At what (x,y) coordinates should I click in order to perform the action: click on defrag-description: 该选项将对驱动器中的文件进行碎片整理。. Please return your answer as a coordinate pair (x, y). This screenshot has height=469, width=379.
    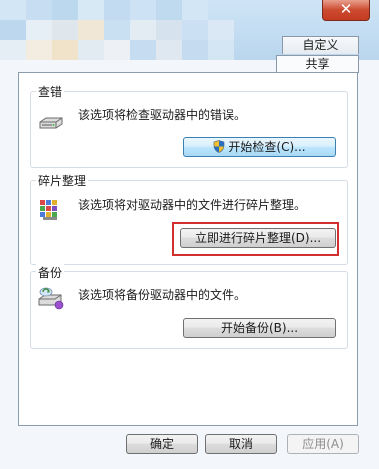
    Looking at the image, I should click on (192, 205).